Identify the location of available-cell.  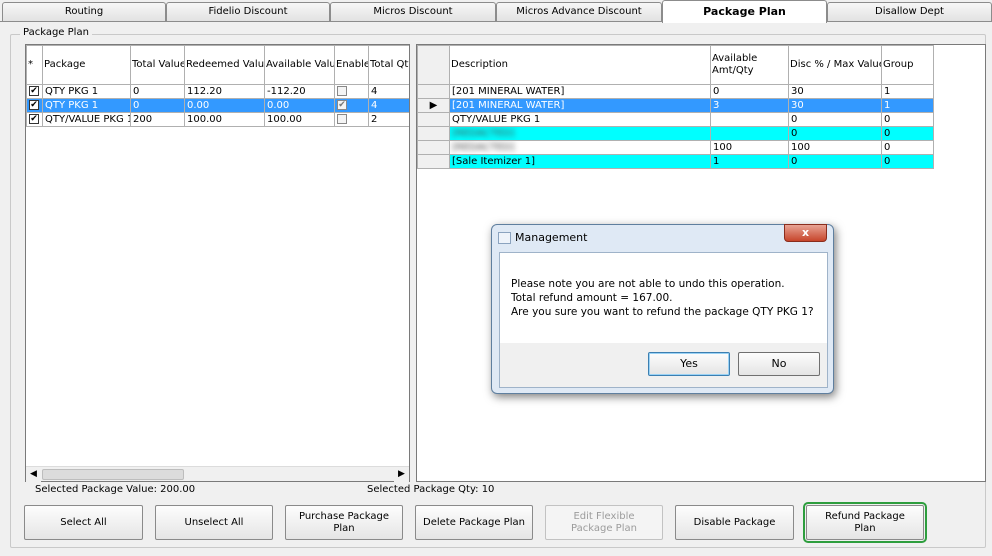
(749, 133).